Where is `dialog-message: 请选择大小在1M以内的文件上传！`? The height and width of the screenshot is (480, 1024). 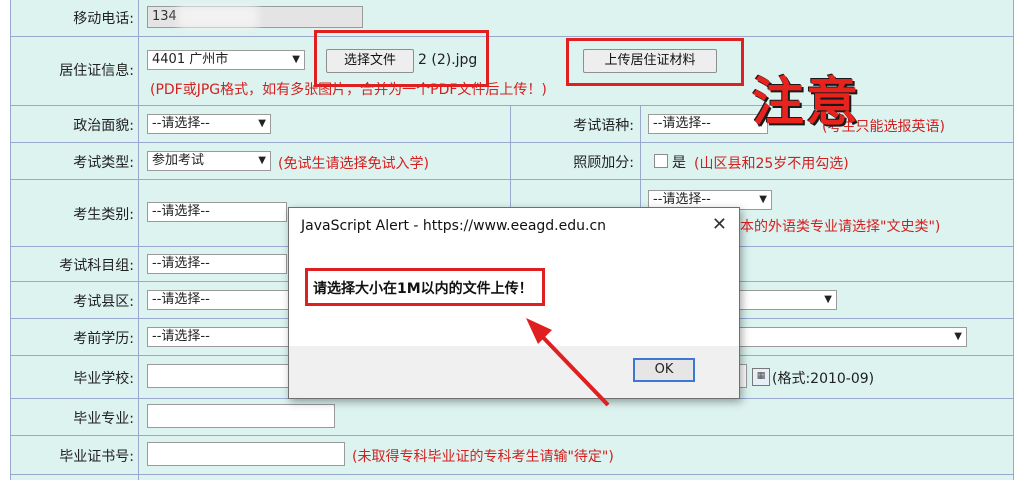
dialog-message: 请选择大小在1M以内的文件上传！ is located at coordinates (423, 289).